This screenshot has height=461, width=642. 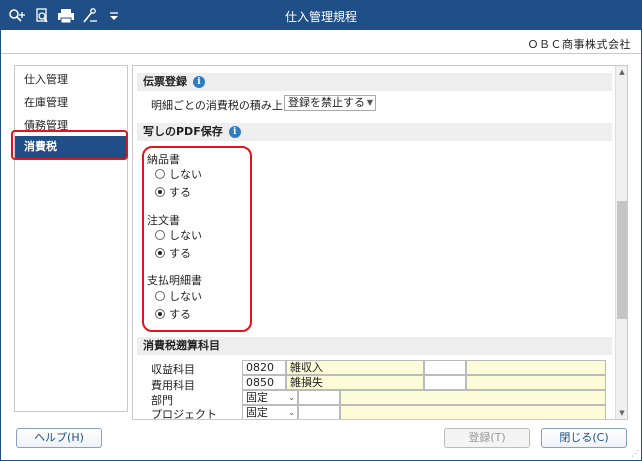 I want to click on sidebar-item-purchase: 仕入管理, so click(x=71, y=80).